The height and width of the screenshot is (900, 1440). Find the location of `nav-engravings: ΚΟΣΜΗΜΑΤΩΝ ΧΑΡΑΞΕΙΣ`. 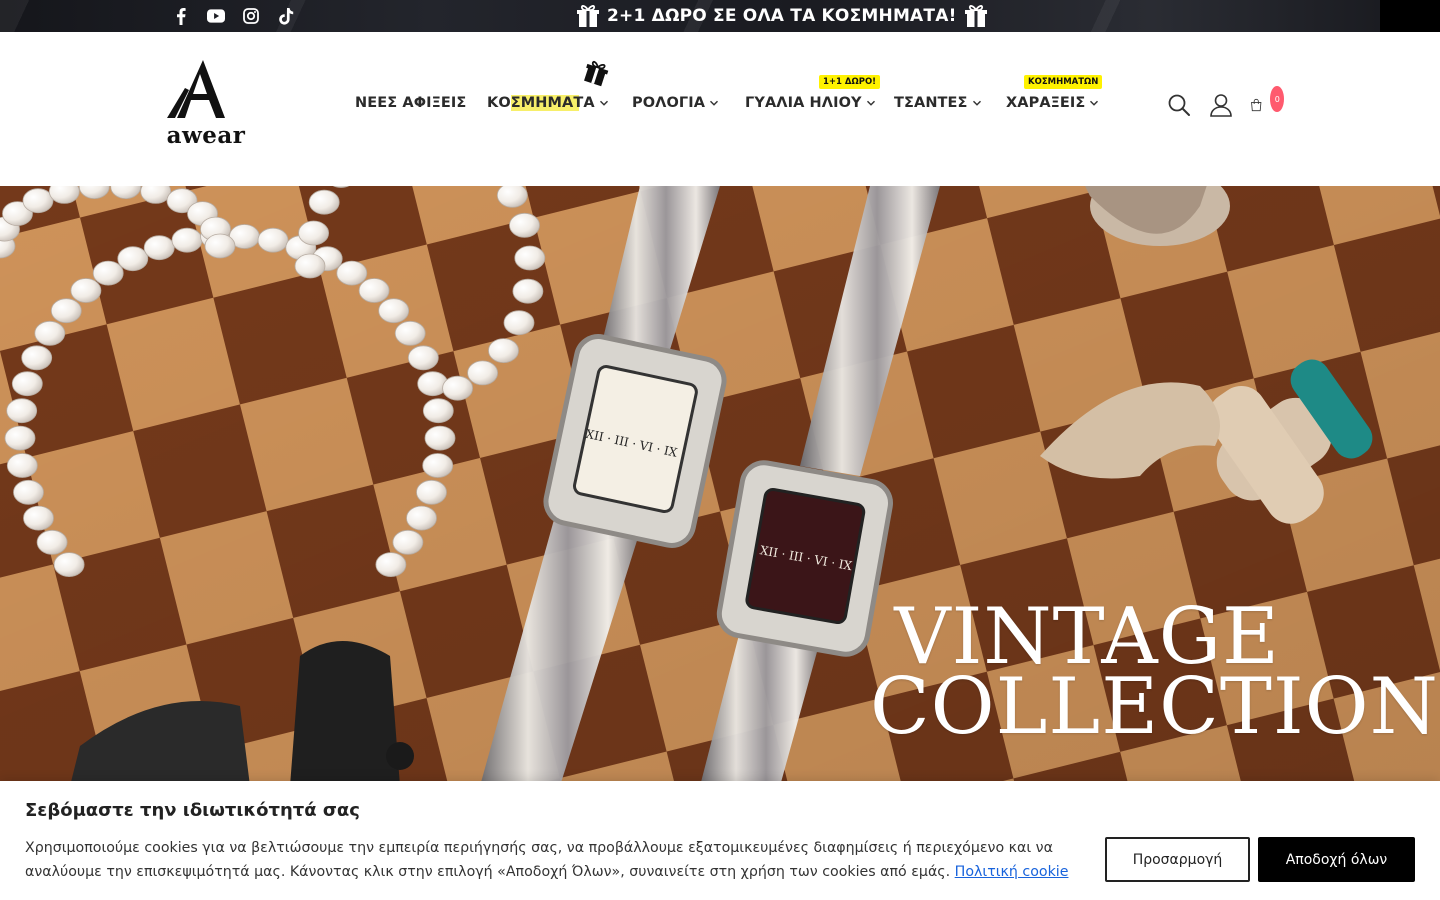

nav-engravings: ΚΟΣΜΗΜΑΤΩΝ ΧΑΡΑΞΕΙΣ is located at coordinates (1054, 93).